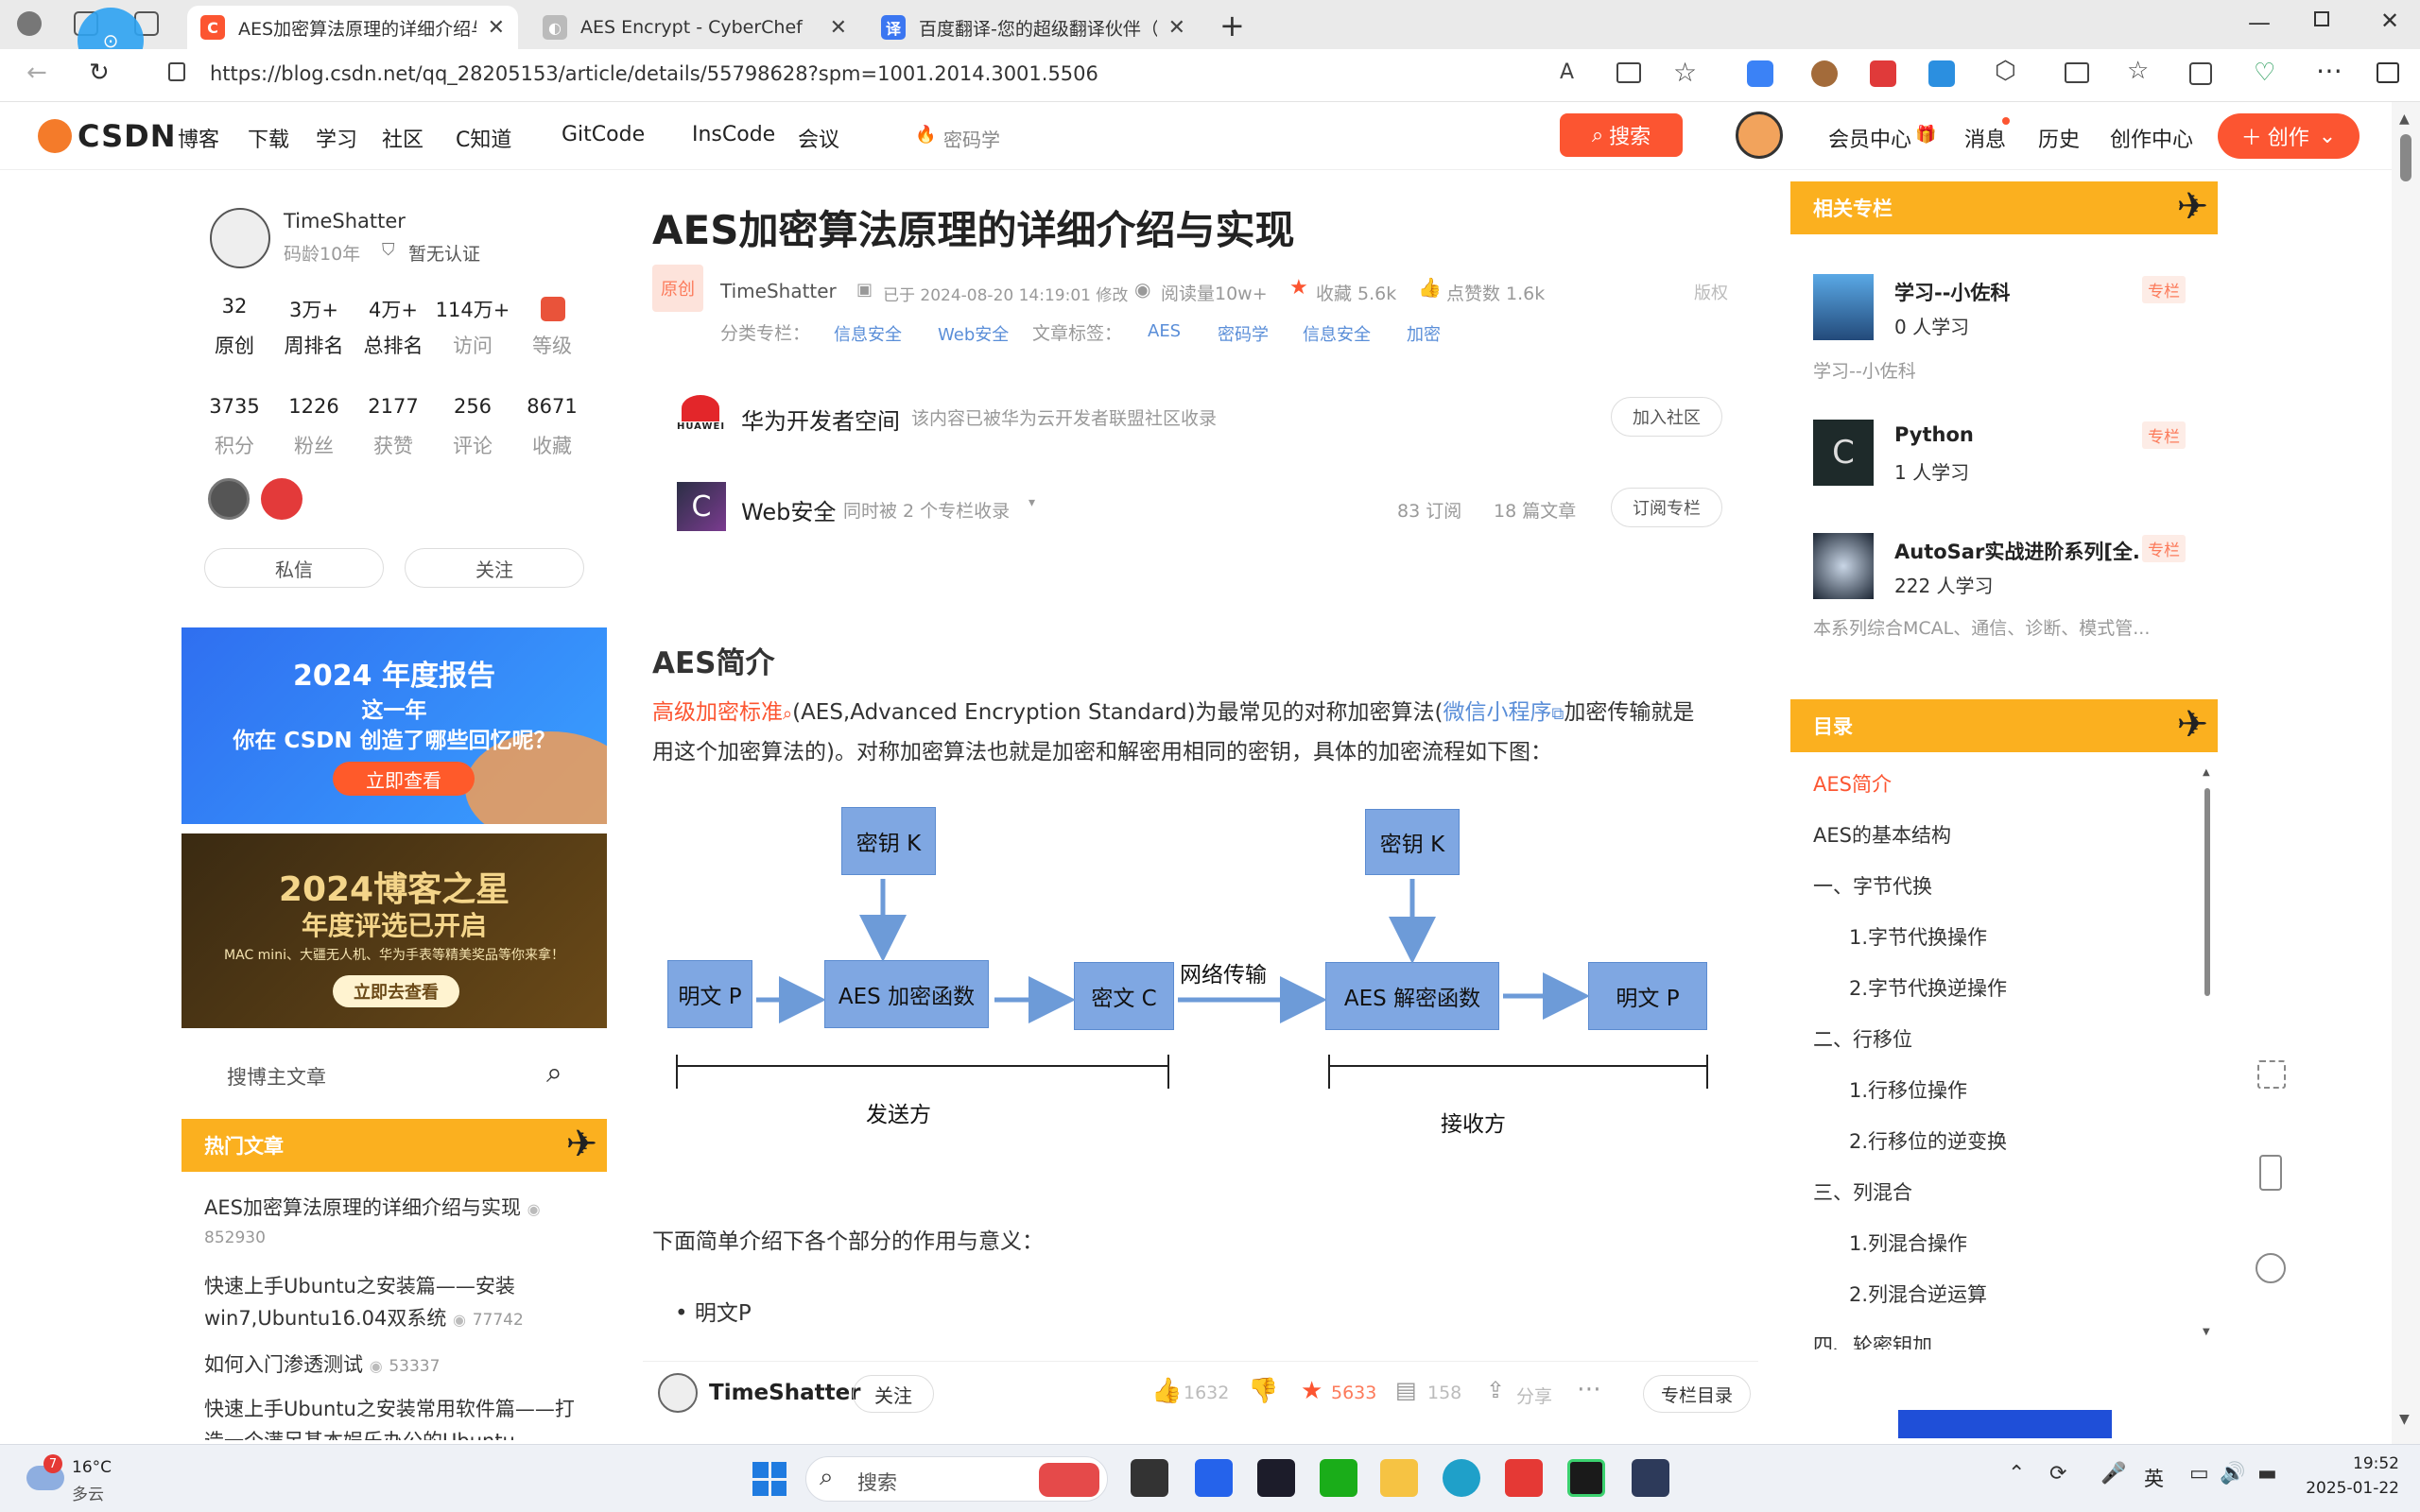 This screenshot has height=1512, width=2420. I want to click on copyright-link: 版权, so click(1711, 292).